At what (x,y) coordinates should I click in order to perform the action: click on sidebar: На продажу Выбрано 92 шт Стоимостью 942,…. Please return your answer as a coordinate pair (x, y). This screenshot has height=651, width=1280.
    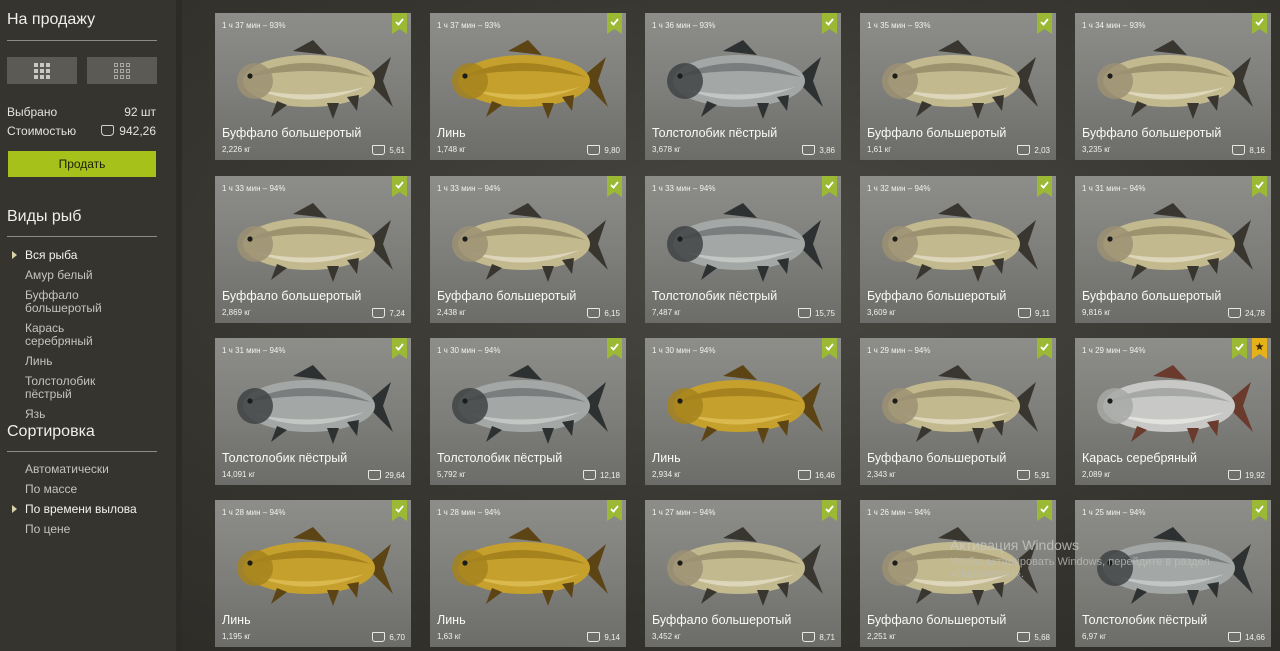
    Looking at the image, I should click on (88, 325).